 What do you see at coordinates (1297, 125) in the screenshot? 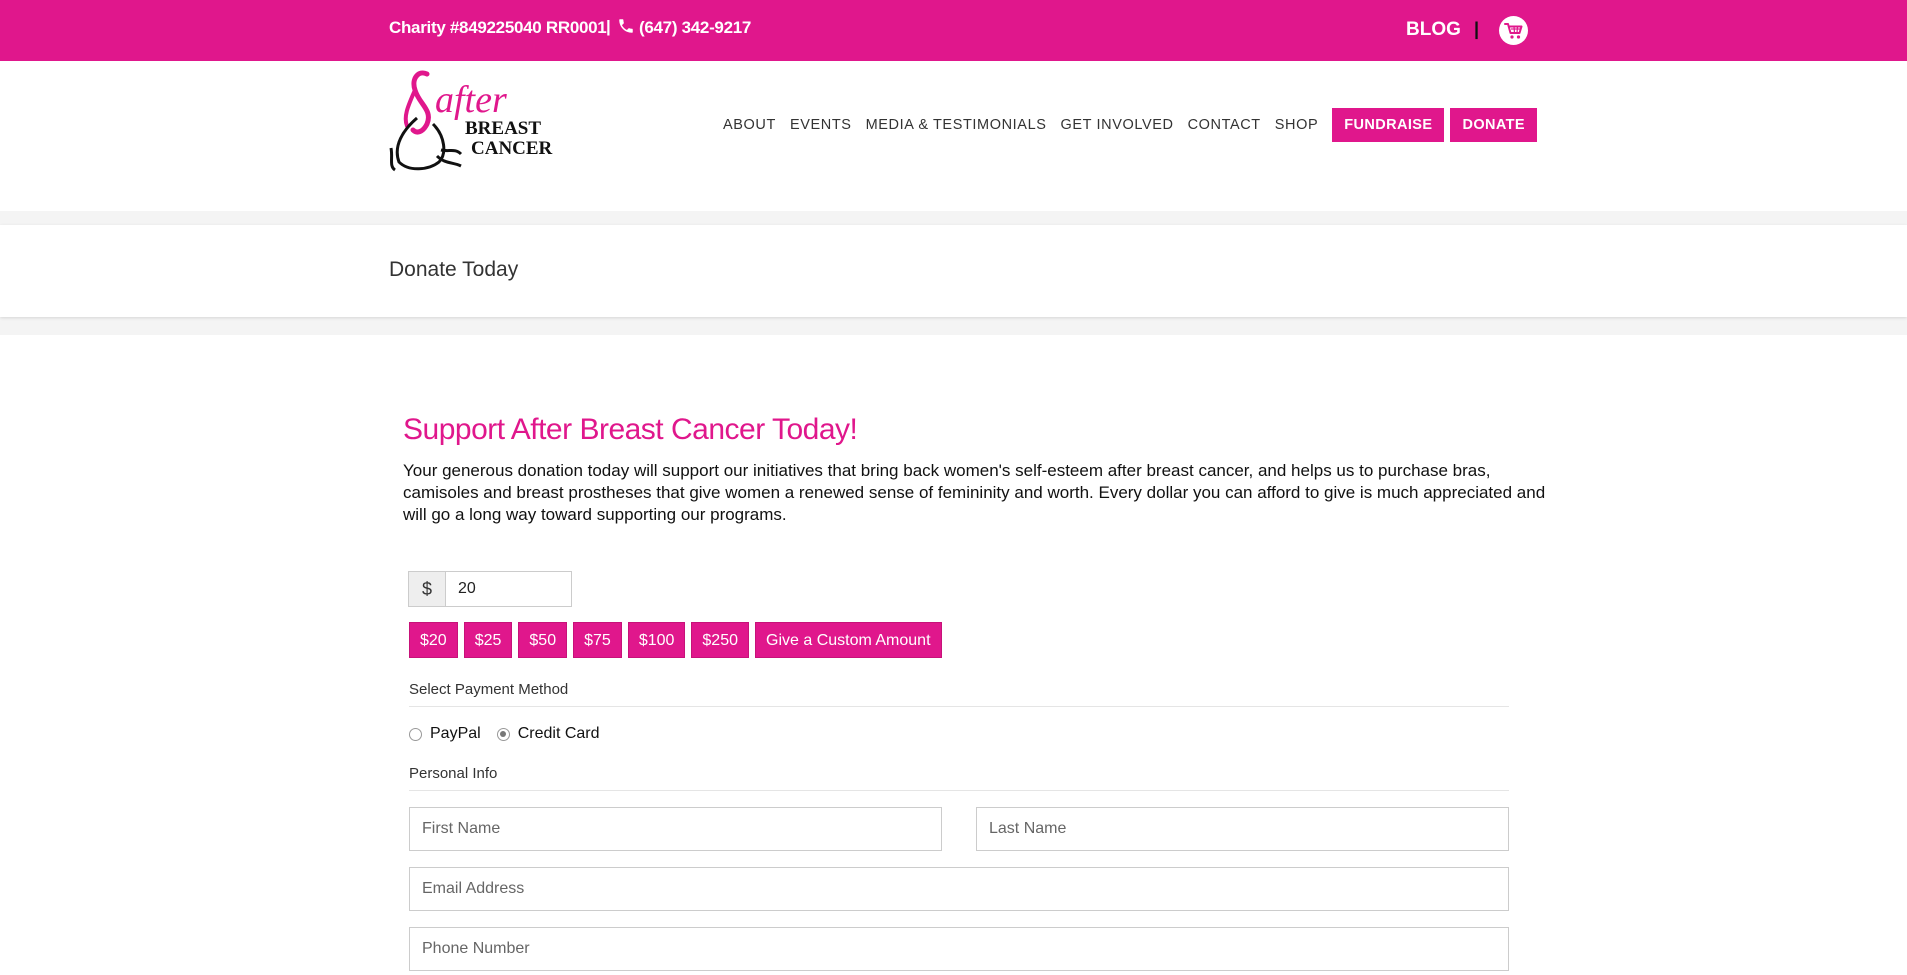
I see `nav-shop: SHOP` at bounding box center [1297, 125].